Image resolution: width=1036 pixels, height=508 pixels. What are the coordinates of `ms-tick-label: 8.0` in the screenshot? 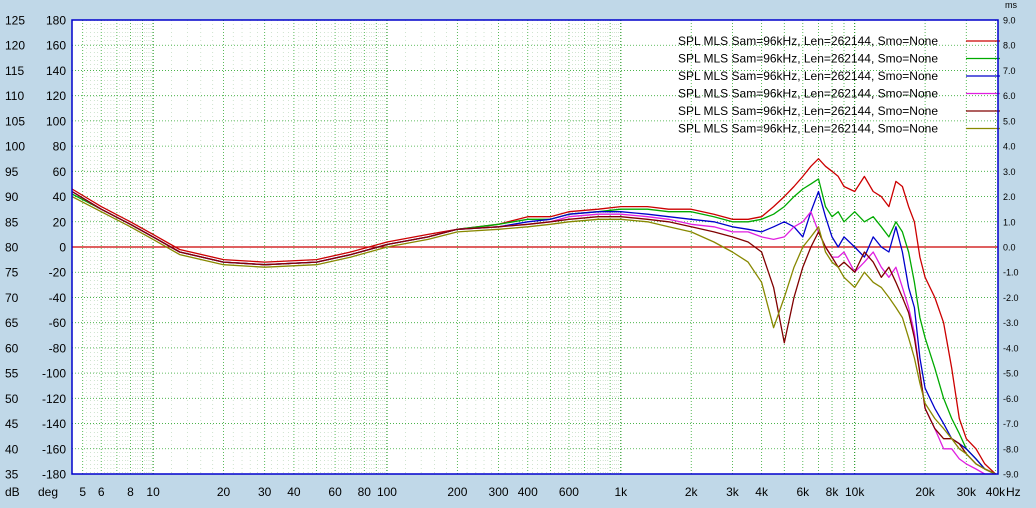 It's located at (1009, 46).